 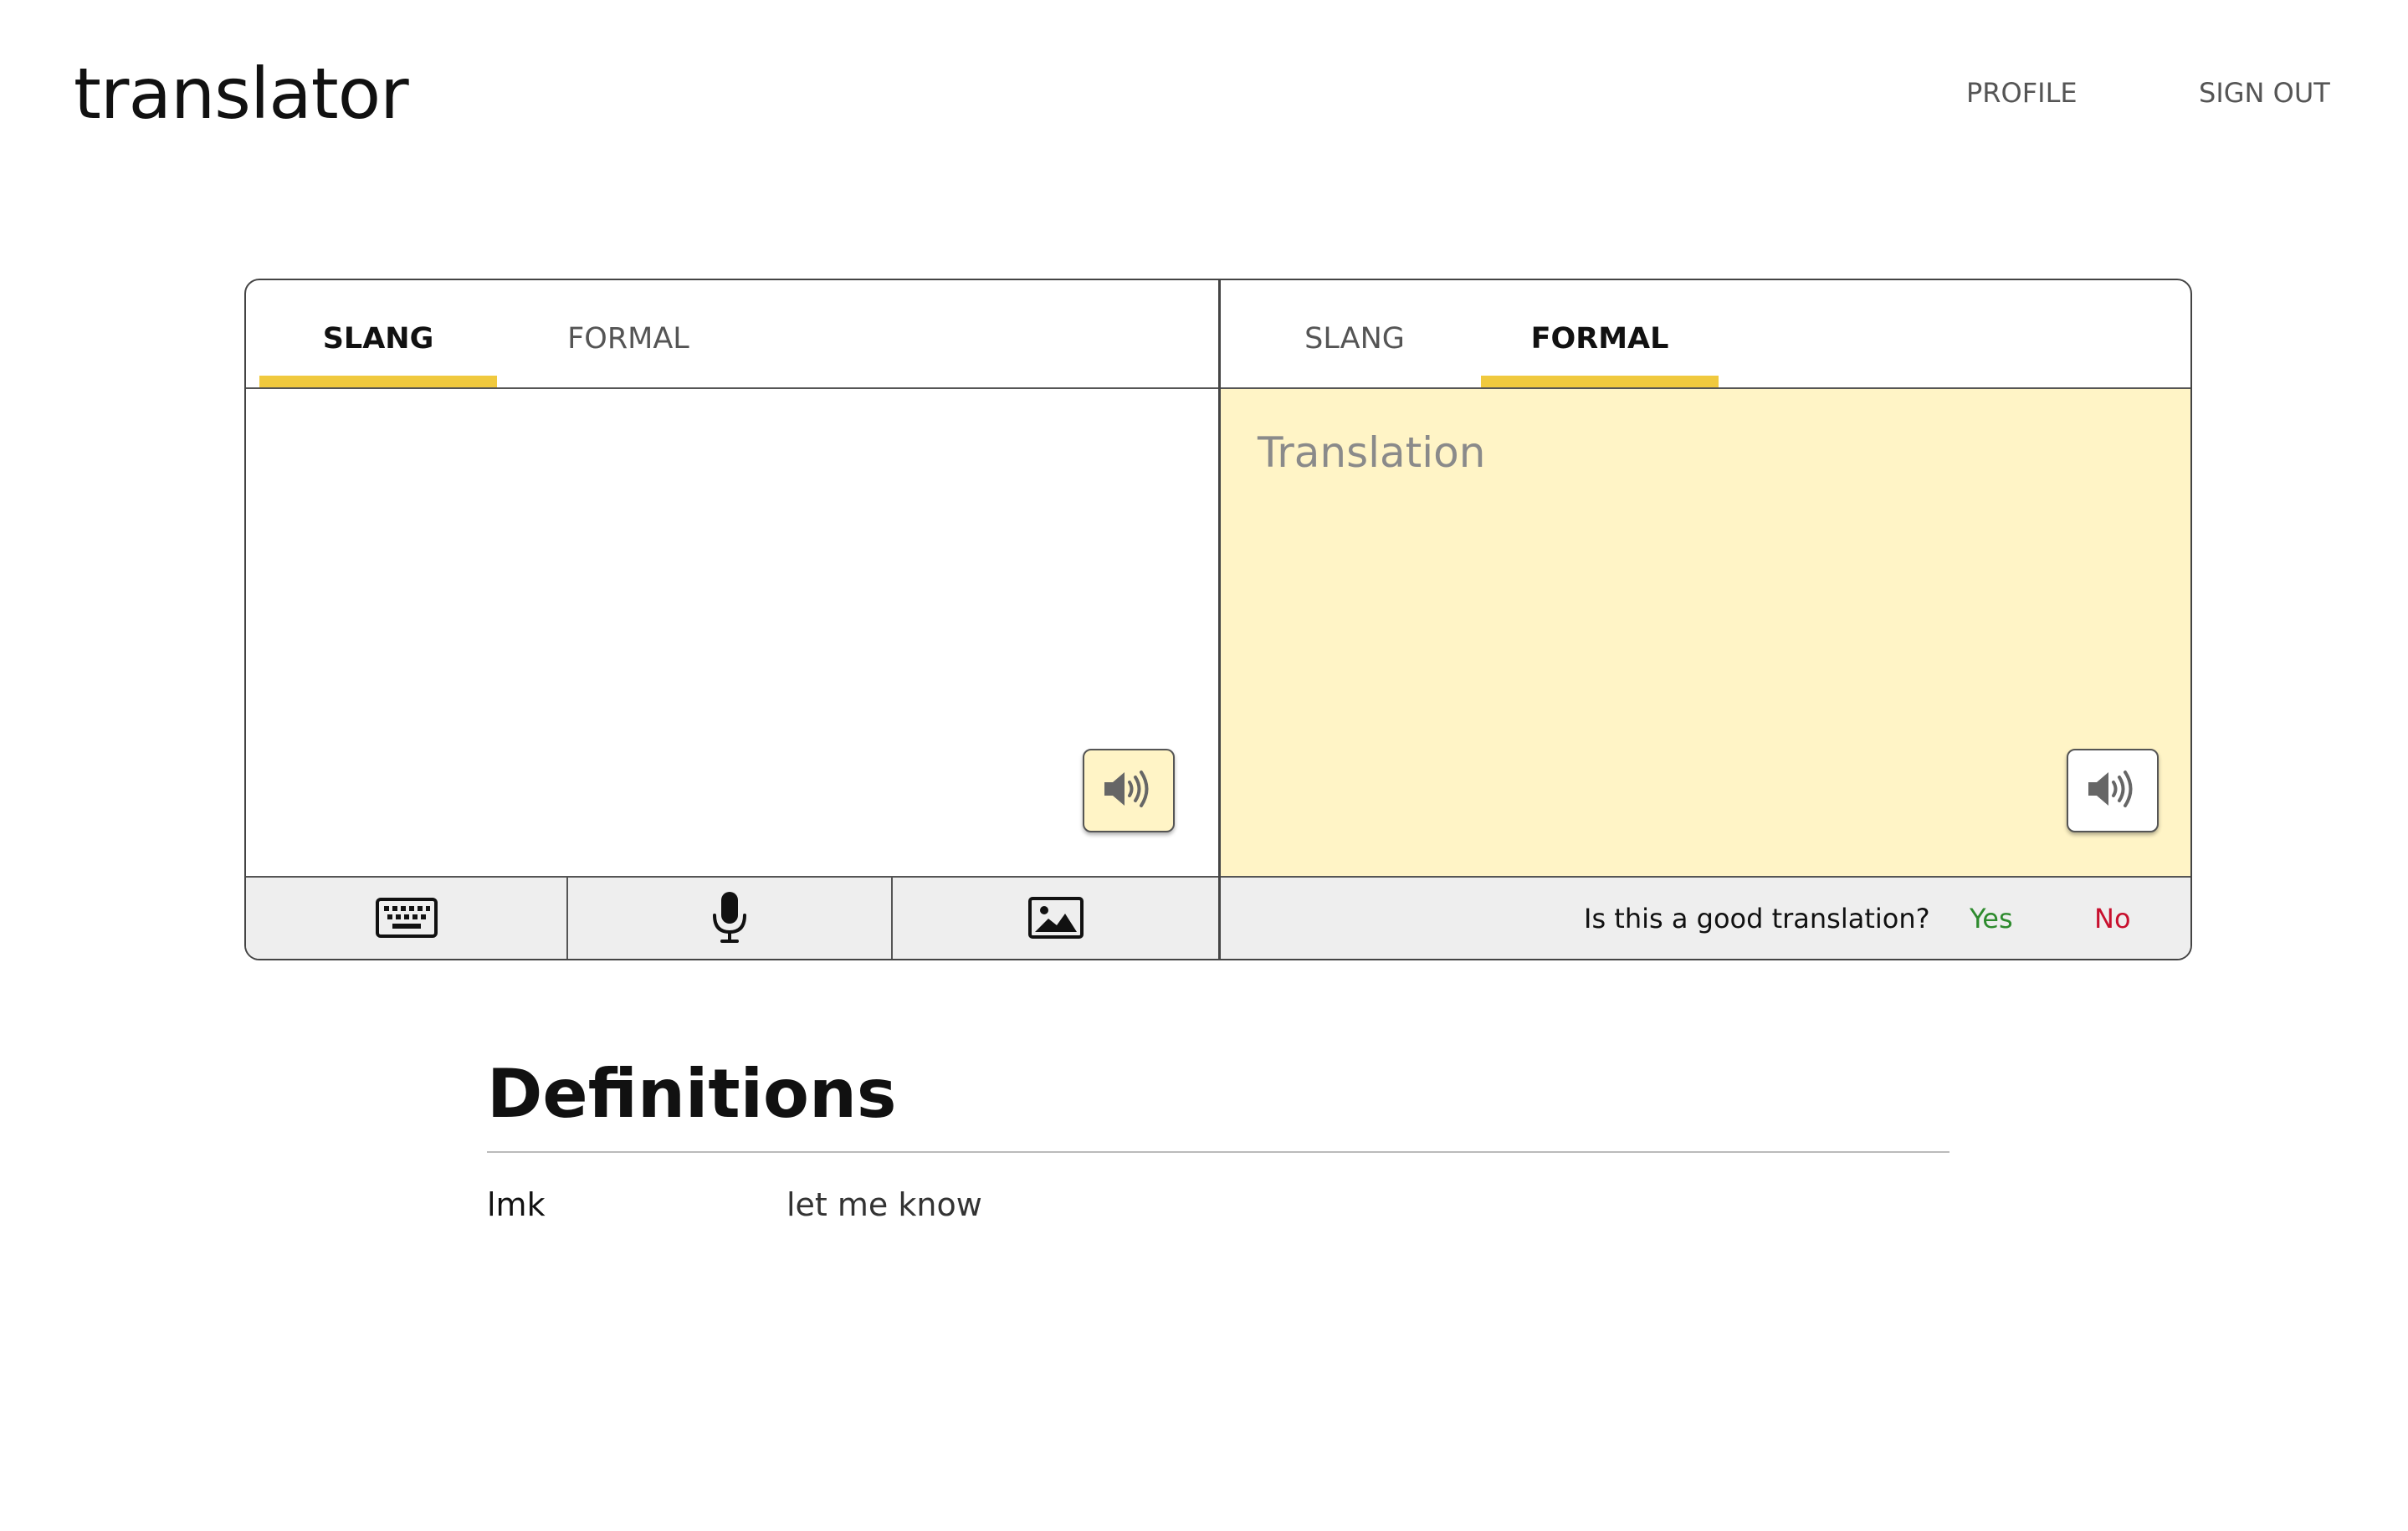 I want to click on source-tab-slang-label: SLANG, so click(x=378, y=339).